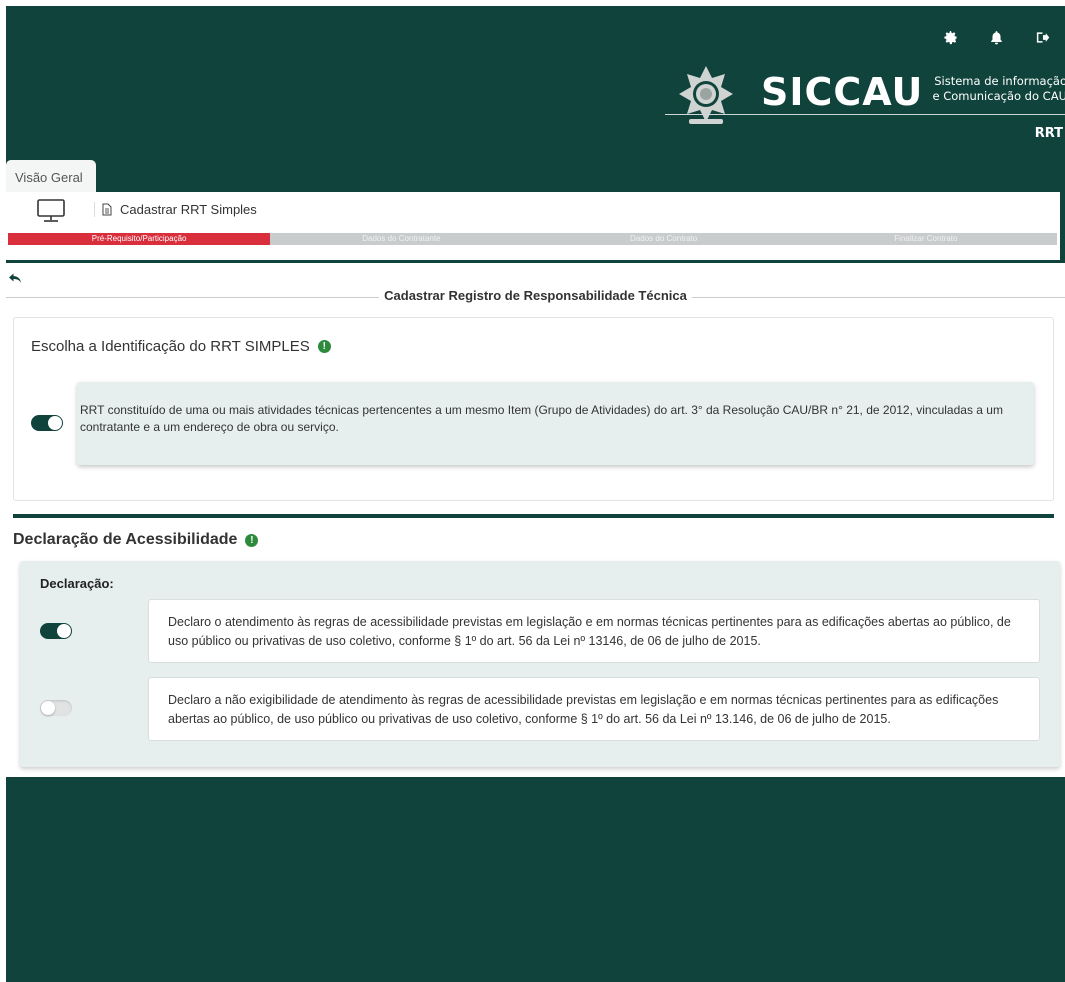  Describe the element at coordinates (15, 278) in the screenshot. I see `back-arrow-icon` at that location.